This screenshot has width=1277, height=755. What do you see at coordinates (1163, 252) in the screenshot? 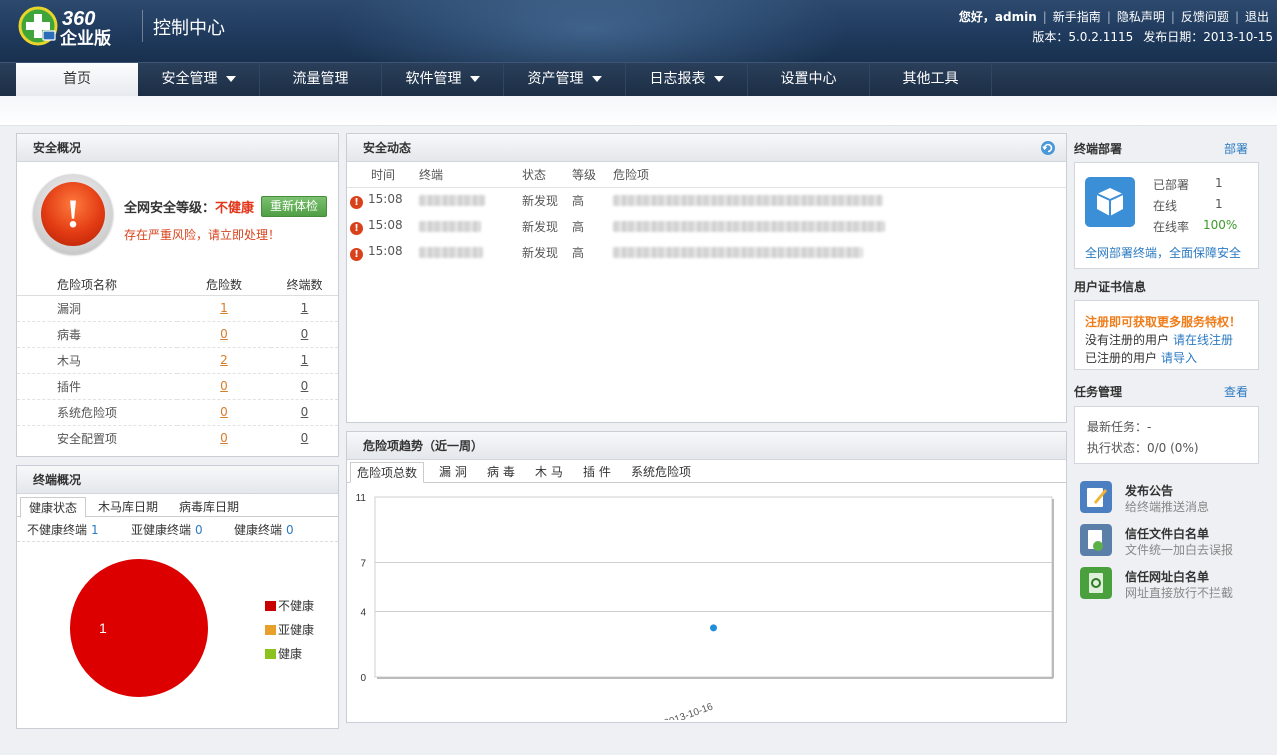
I see `deploy-all-link: 全网部署终端，全面保障安全` at bounding box center [1163, 252].